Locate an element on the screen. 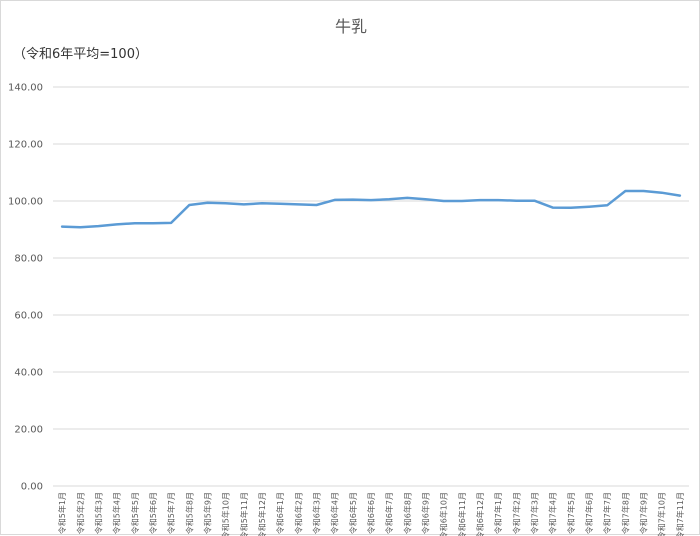  x-tick-label: 令和7年10月 is located at coordinates (662, 514).